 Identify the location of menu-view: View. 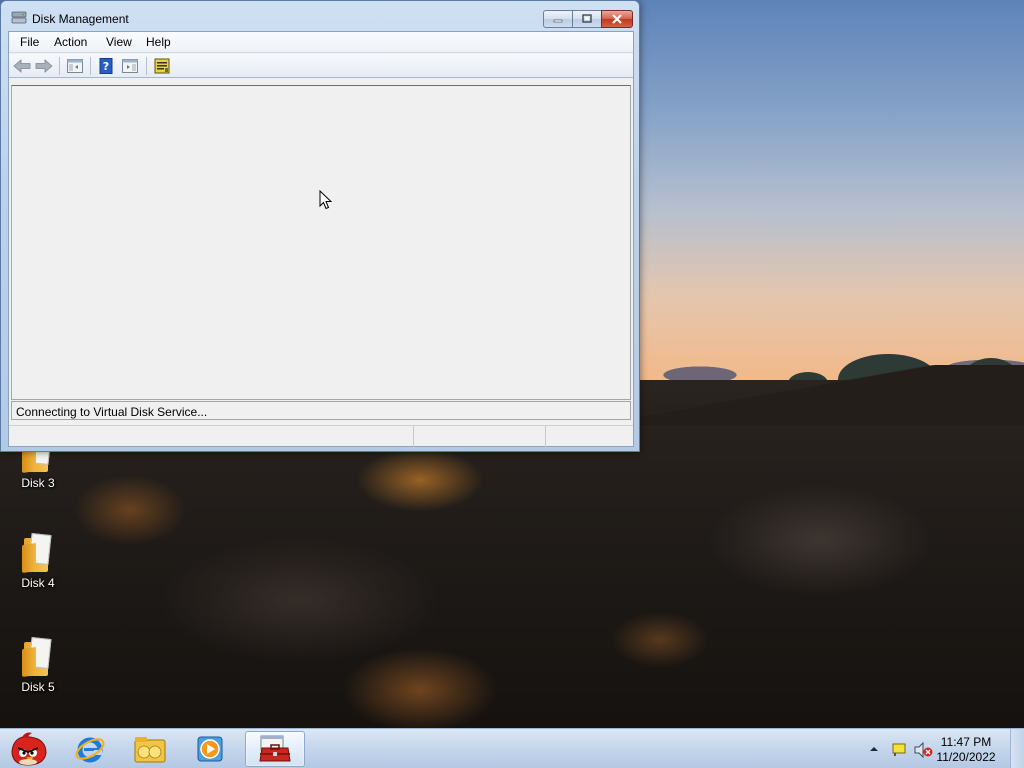
(119, 42).